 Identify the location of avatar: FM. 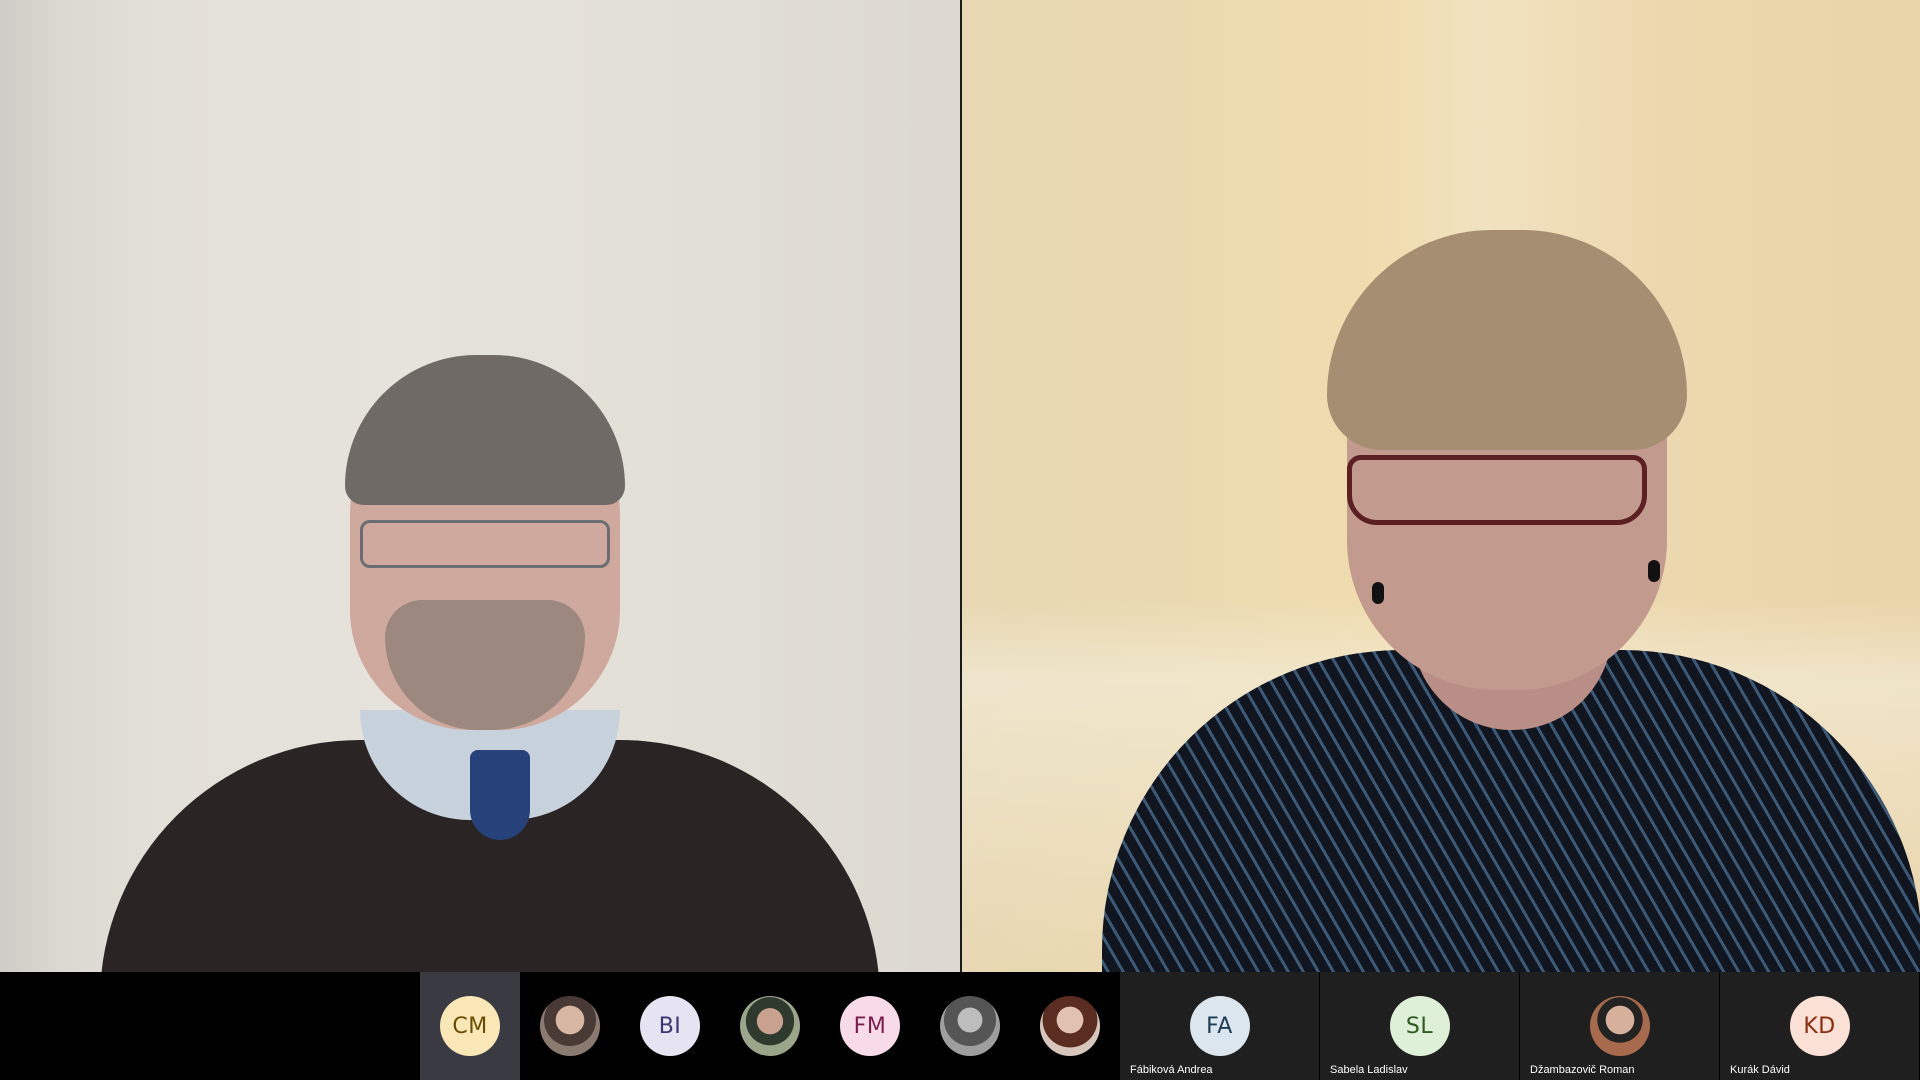
(870, 1026).